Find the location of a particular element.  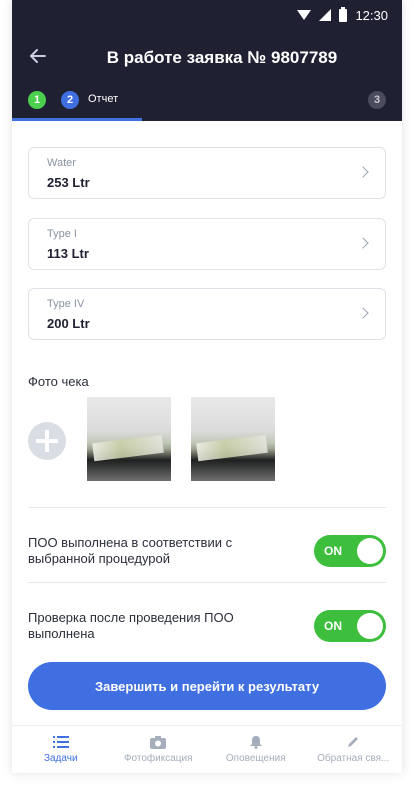

title-bar: В работе заявка № 9807789 is located at coordinates (207, 58).